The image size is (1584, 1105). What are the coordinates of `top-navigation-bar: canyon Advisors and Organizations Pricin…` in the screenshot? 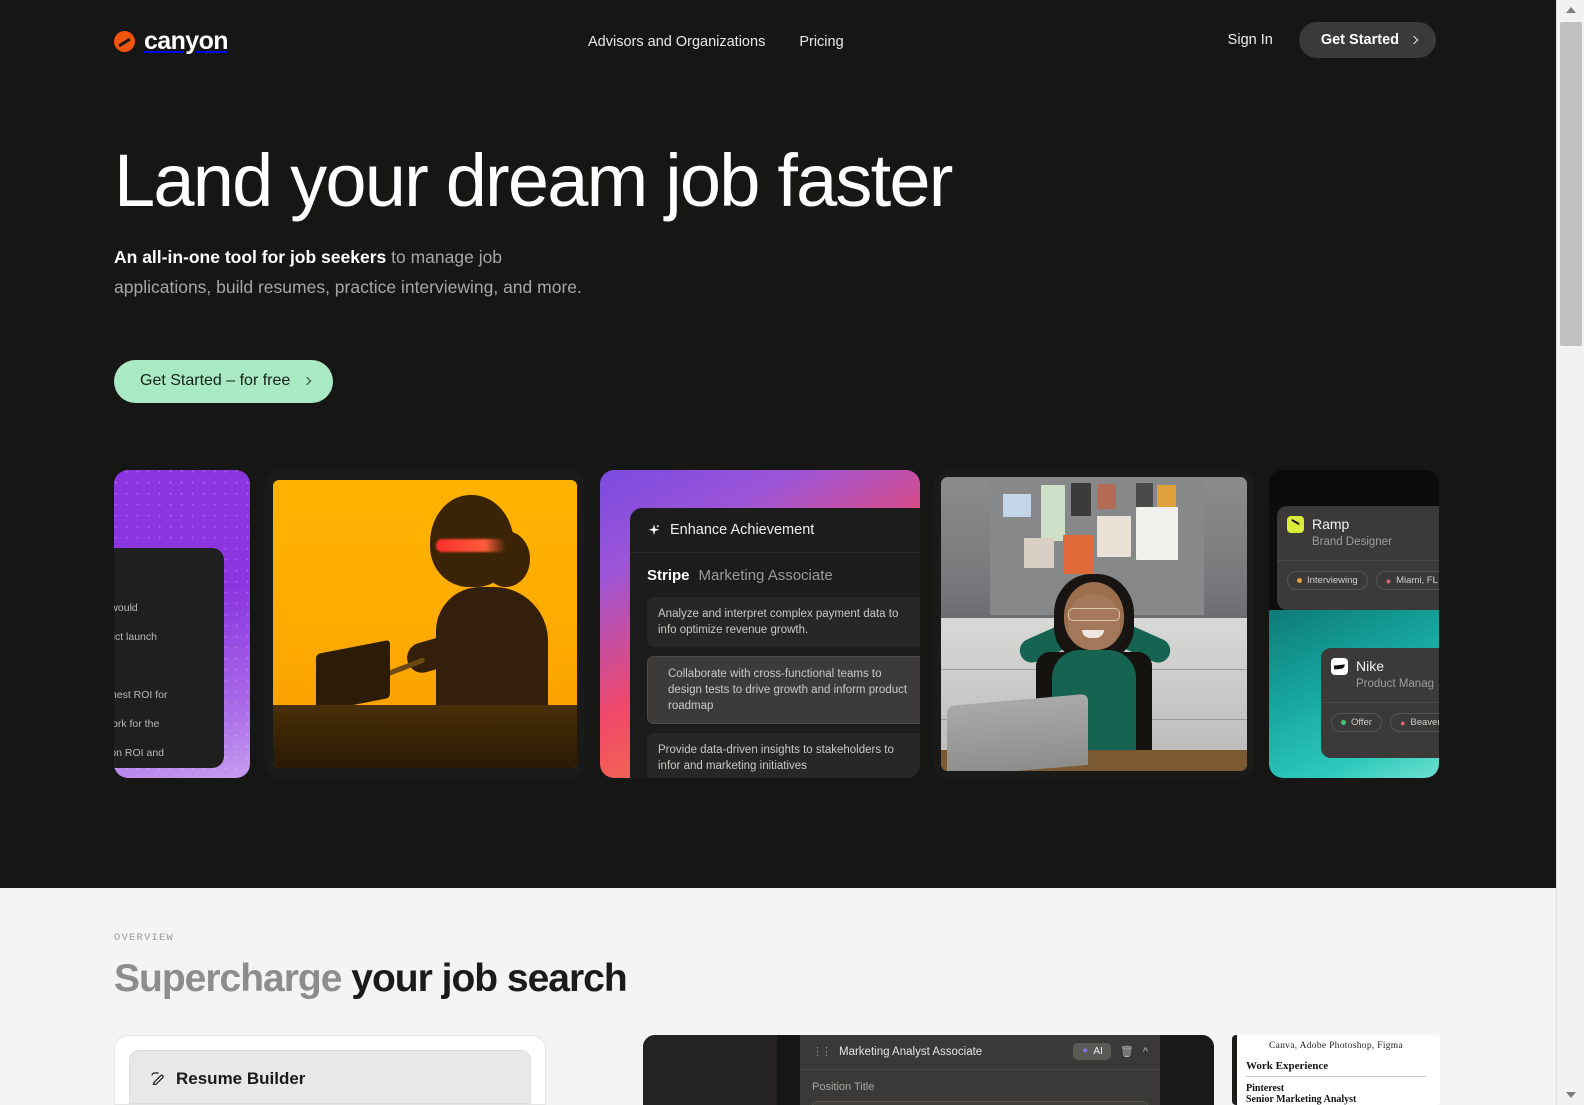 It's located at (778, 41).